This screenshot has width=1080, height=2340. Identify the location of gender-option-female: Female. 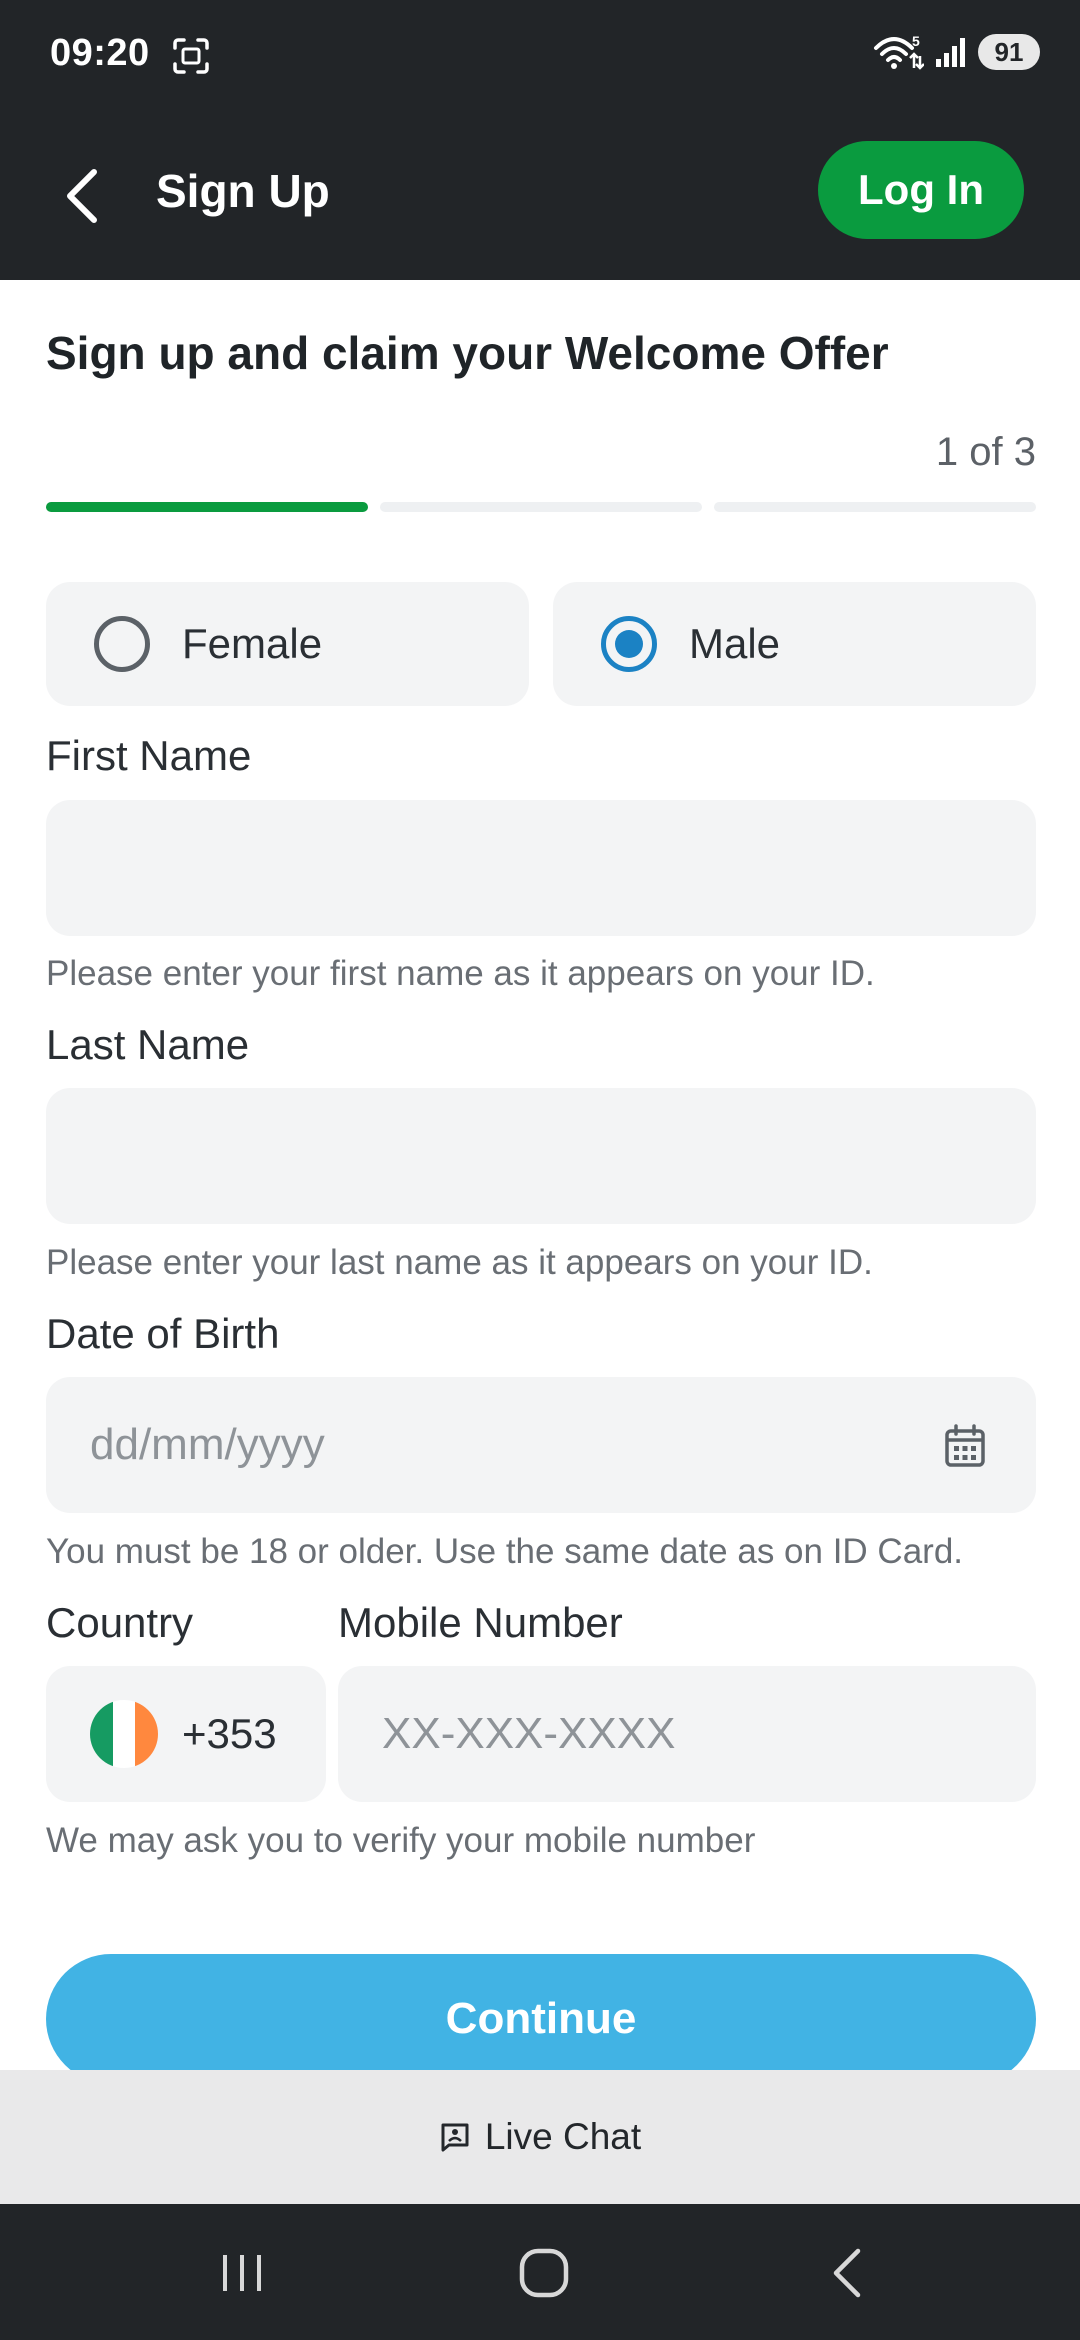
(287, 644).